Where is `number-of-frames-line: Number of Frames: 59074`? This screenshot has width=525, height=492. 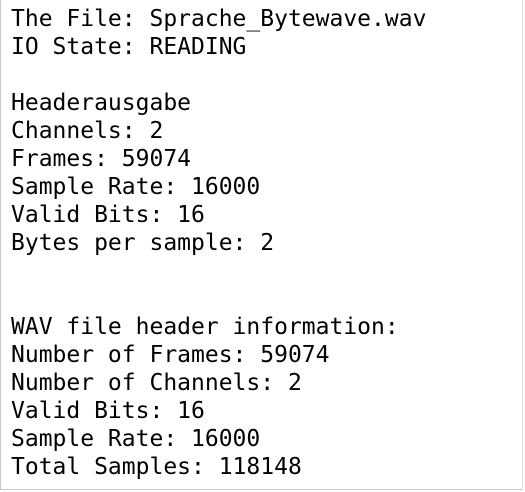
number-of-frames-line: Number of Frames: 59074 is located at coordinates (170, 355).